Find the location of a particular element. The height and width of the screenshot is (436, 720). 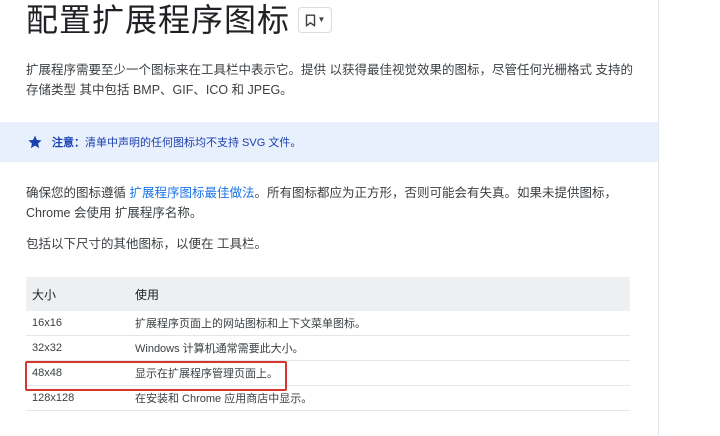

table-row: 32x32 Windows 计算机通常需要此大小。 is located at coordinates (328, 348).